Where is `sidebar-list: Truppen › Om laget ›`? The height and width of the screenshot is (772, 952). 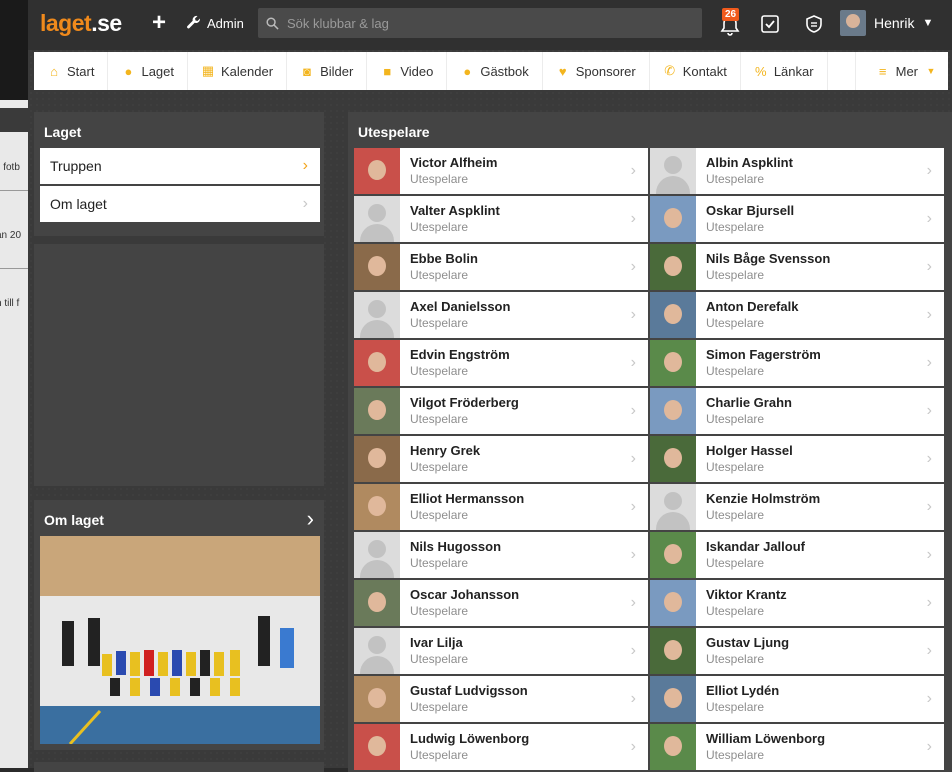 sidebar-list: Truppen › Om laget › is located at coordinates (180, 186).